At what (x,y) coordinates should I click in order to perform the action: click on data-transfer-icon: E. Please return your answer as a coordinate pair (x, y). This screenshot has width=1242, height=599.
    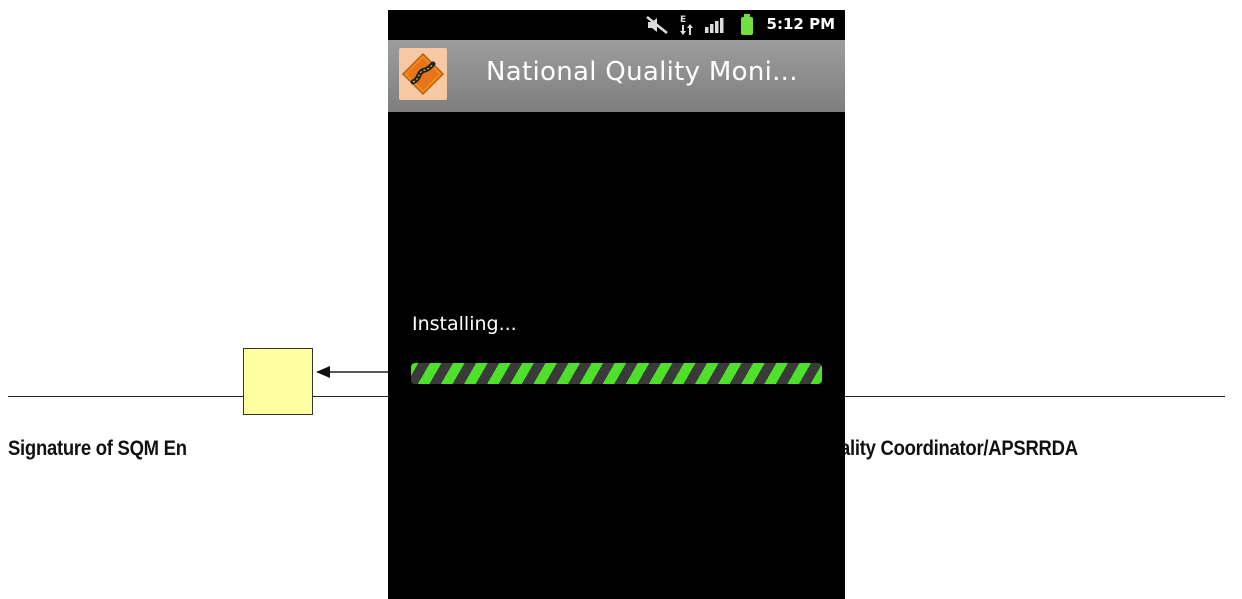
    Looking at the image, I should click on (686, 25).